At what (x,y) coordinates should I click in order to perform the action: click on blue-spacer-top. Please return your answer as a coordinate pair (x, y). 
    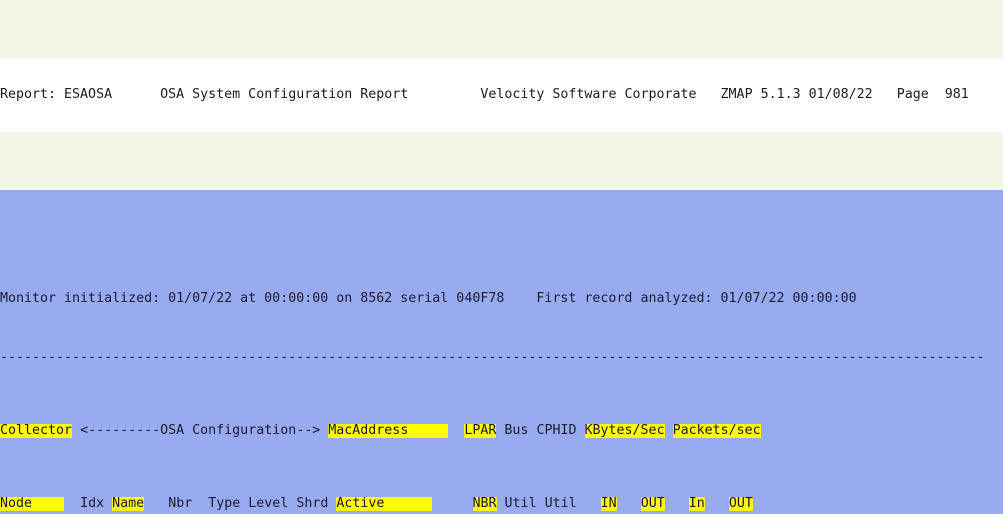
    Looking at the image, I should click on (501, 241).